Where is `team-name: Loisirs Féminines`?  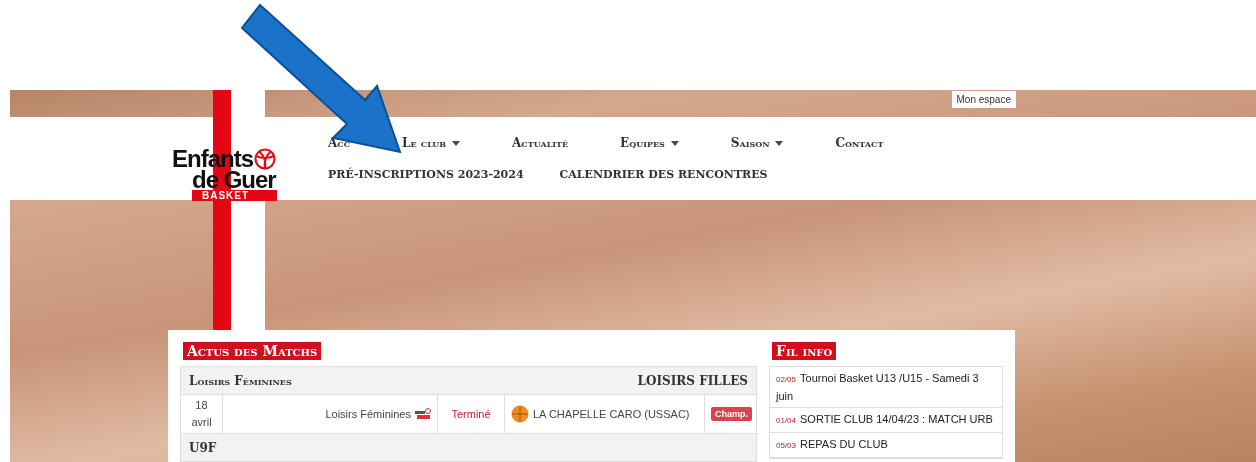 team-name: Loisirs Féminines is located at coordinates (368, 414).